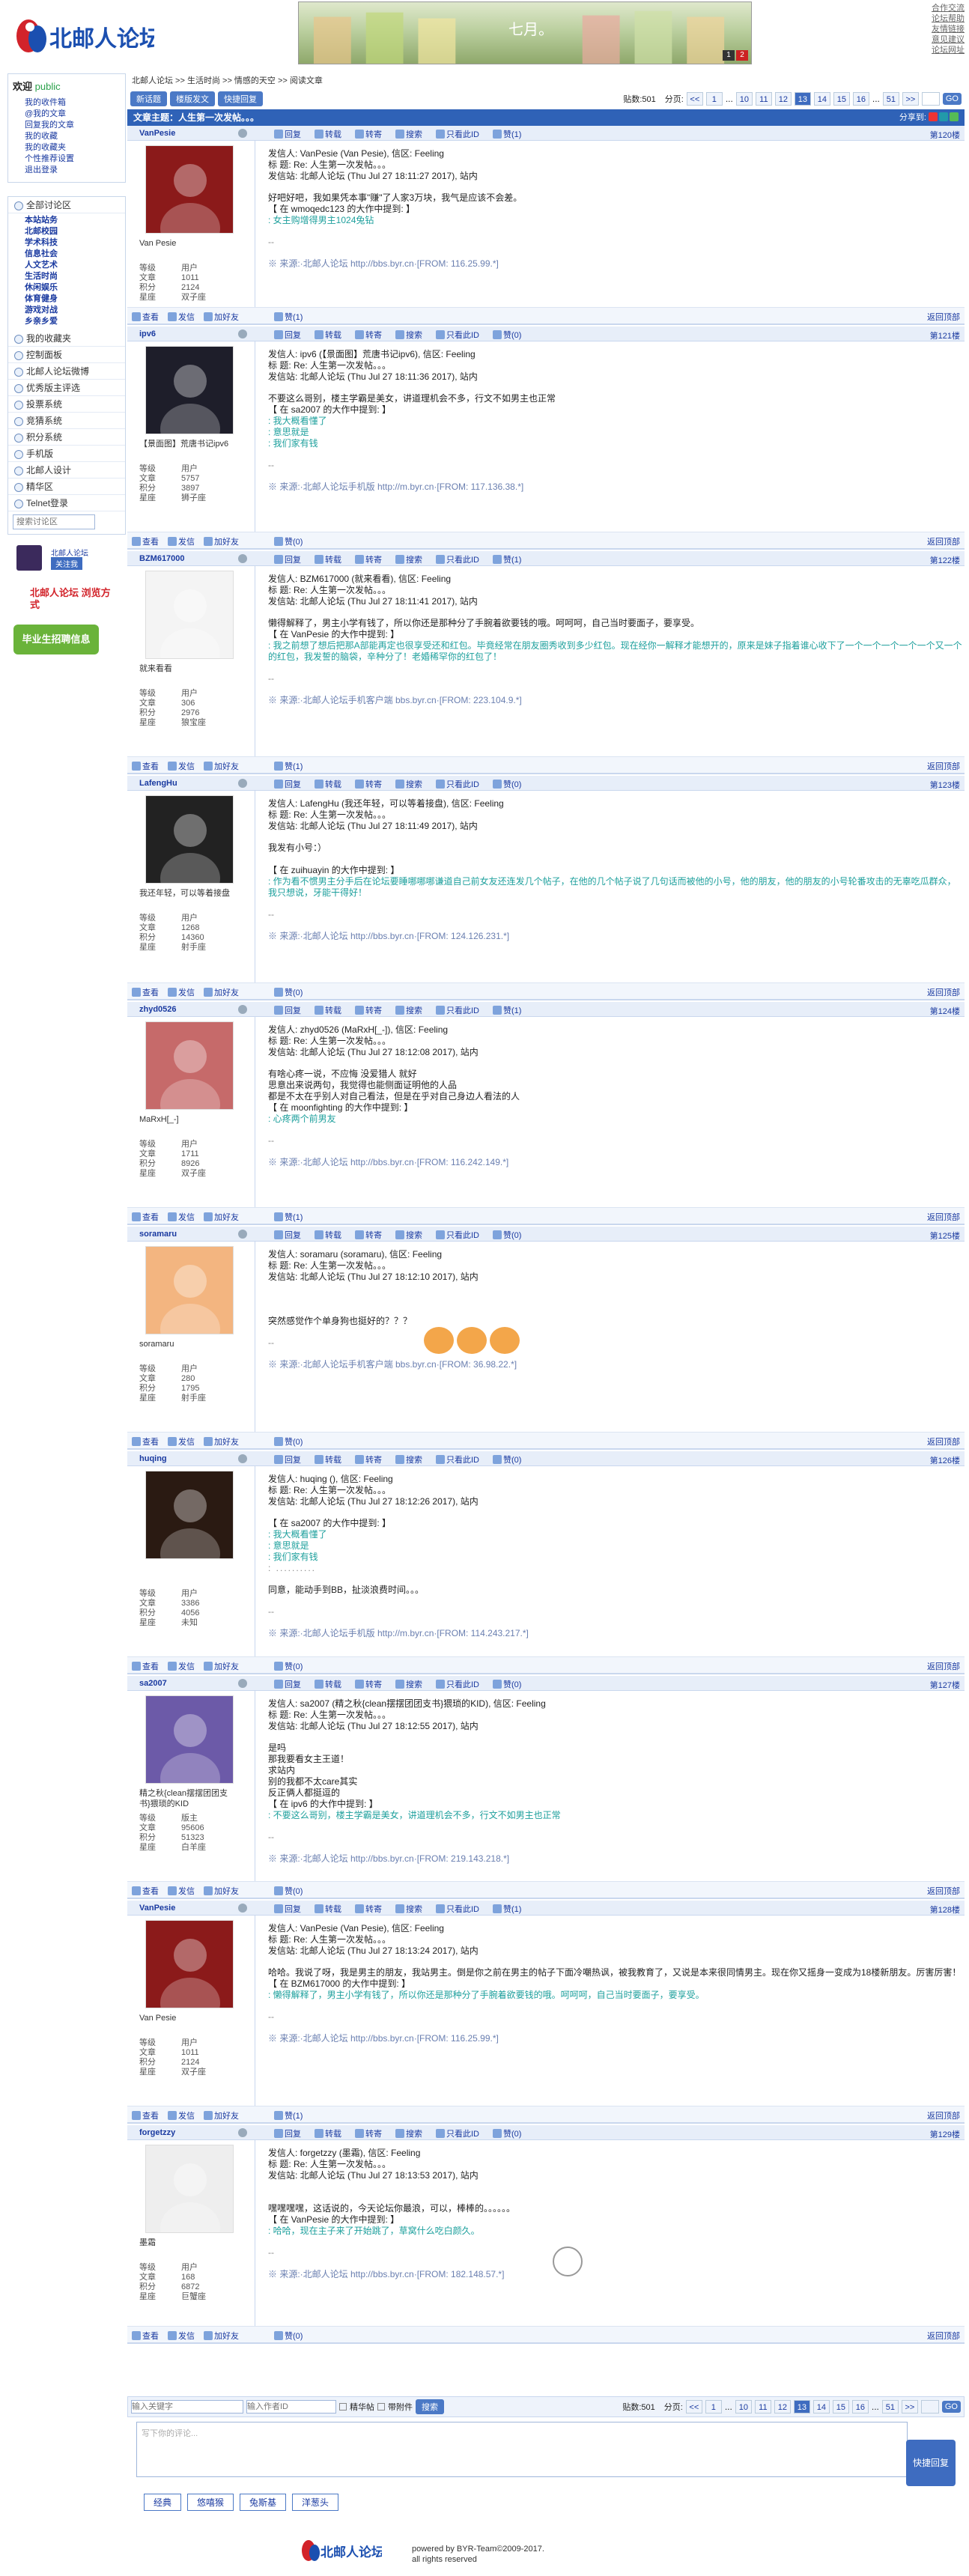 This screenshot has width=969, height=2576. Describe the element at coordinates (695, 99) in the screenshot. I see `page-first: <<` at that location.